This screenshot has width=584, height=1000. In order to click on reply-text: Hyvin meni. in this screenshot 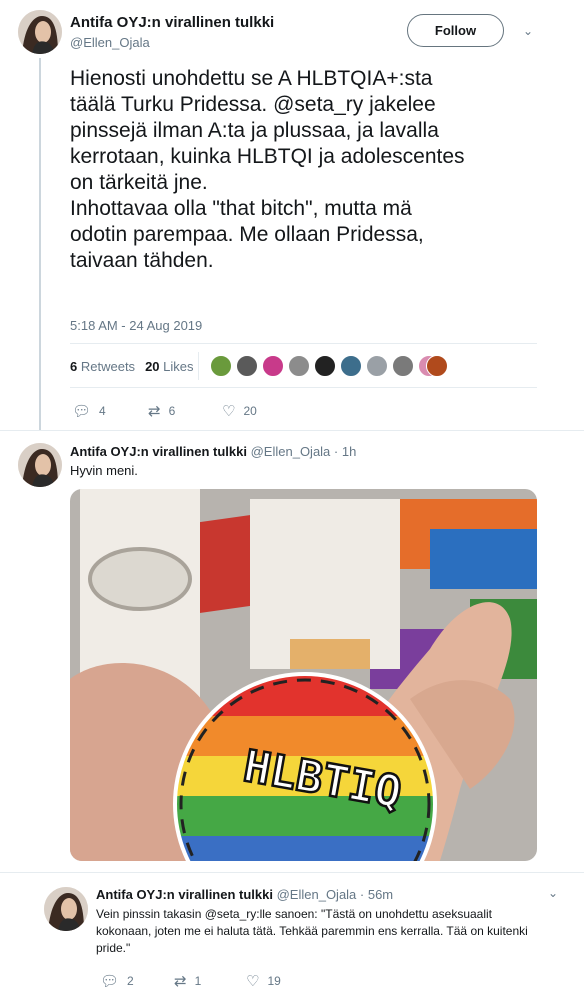, I will do `click(104, 470)`.